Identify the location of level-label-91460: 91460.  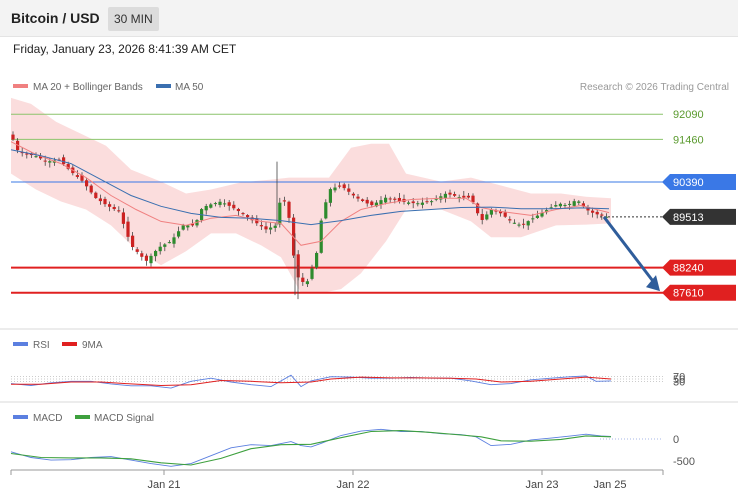
(688, 140).